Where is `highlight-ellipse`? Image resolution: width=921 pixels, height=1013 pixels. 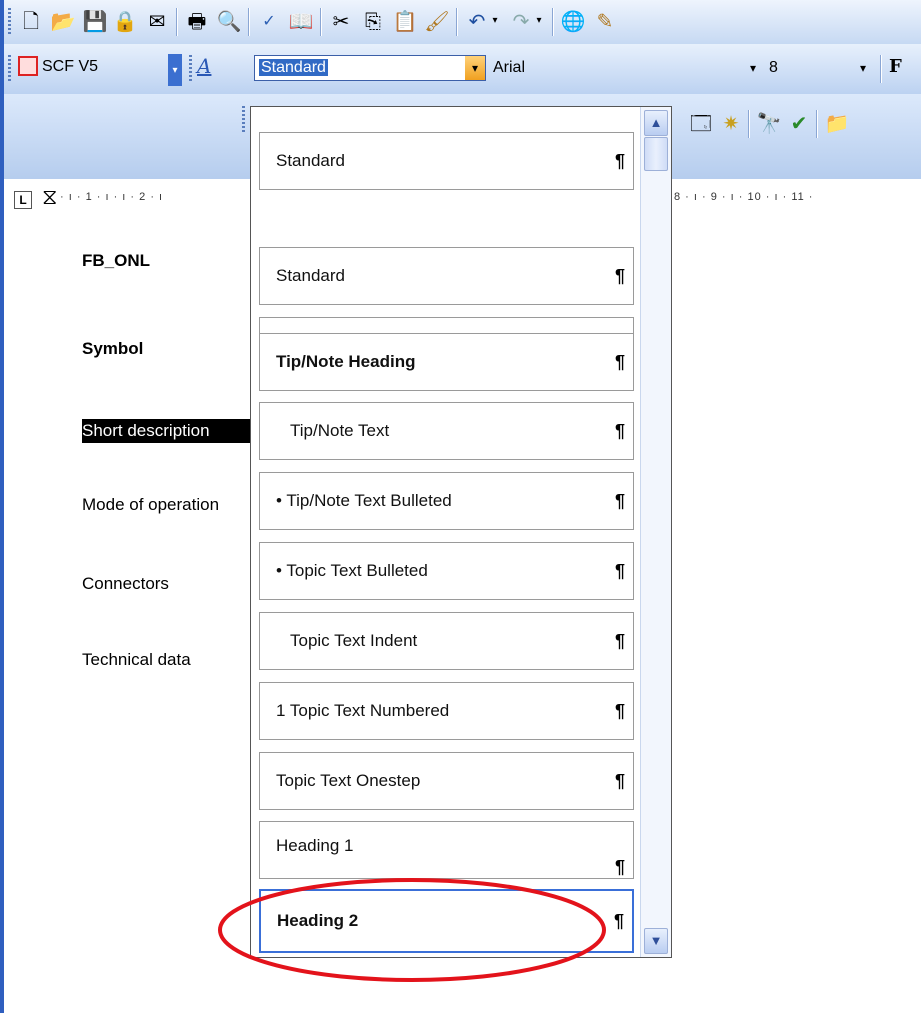
highlight-ellipse is located at coordinates (412, 930).